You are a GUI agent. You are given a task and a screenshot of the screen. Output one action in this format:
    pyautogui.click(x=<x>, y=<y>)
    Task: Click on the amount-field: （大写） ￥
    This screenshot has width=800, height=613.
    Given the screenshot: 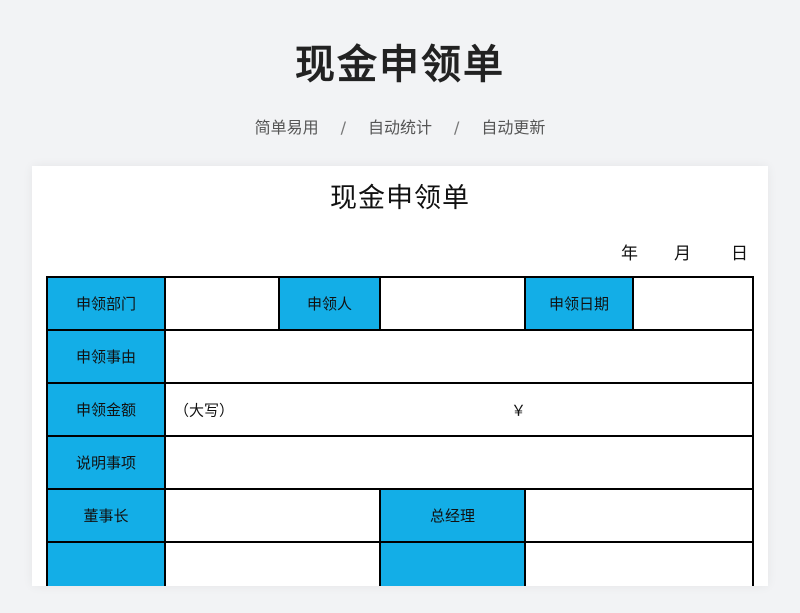 What is the action you would take?
    pyautogui.click(x=459, y=409)
    